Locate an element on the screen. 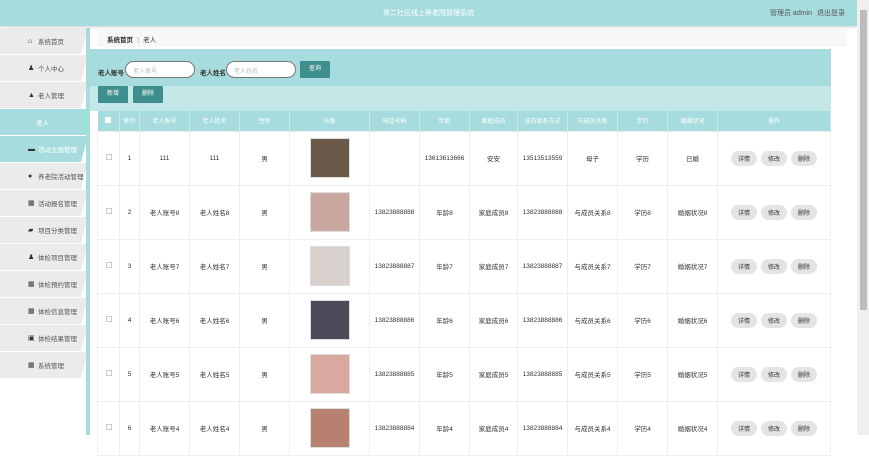 The image size is (869, 456). table-cell: 已婚 is located at coordinates (692, 158).